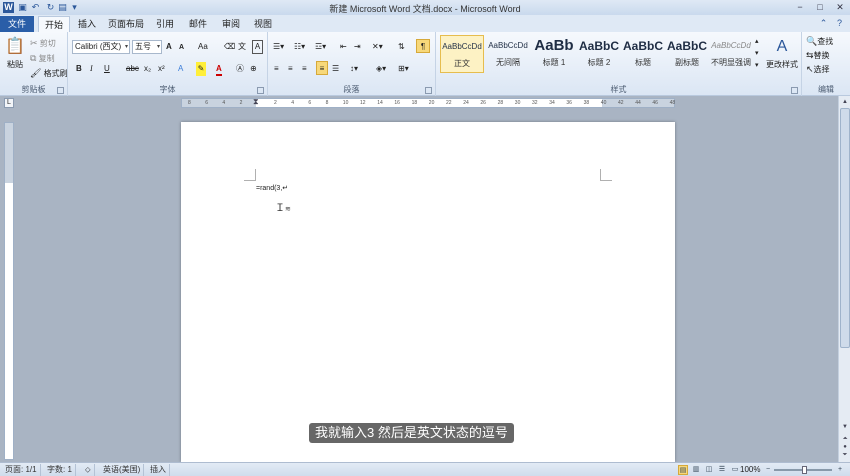 The width and height of the screenshot is (850, 476). I want to click on borders-icon: ⊞▾, so click(403, 69).